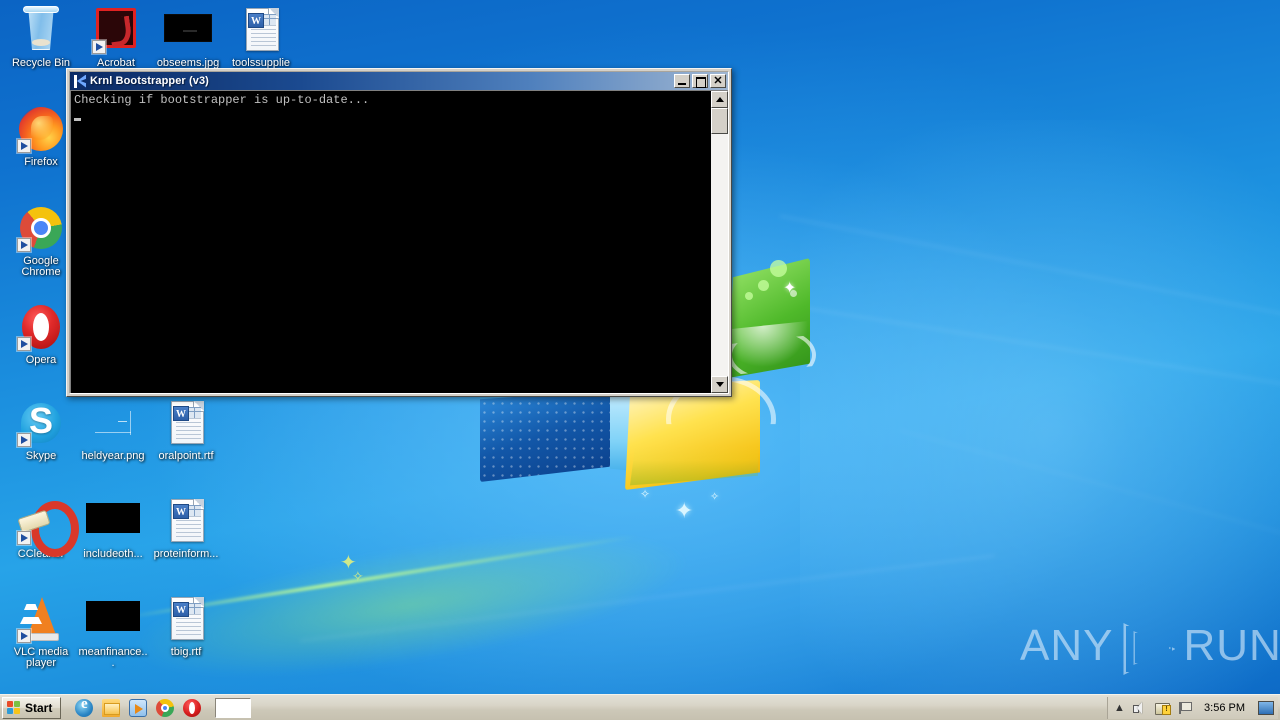  What do you see at coordinates (77, 119) in the screenshot?
I see `console-cursor` at bounding box center [77, 119].